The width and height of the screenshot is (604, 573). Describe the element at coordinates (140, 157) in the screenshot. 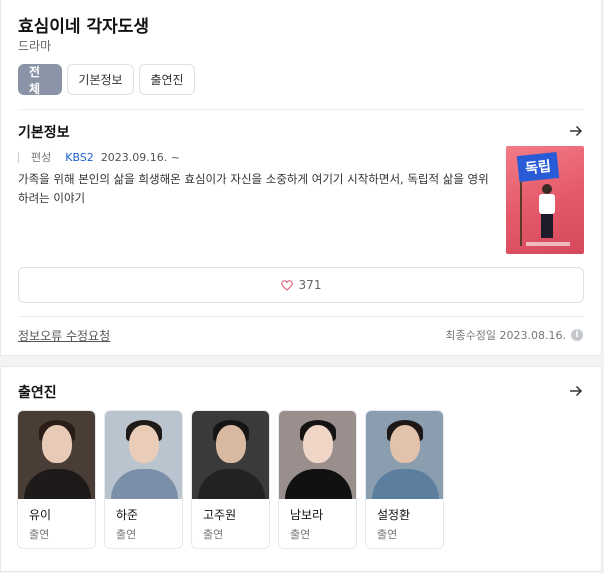

I see `air-date: 2023.09.16. ~` at that location.